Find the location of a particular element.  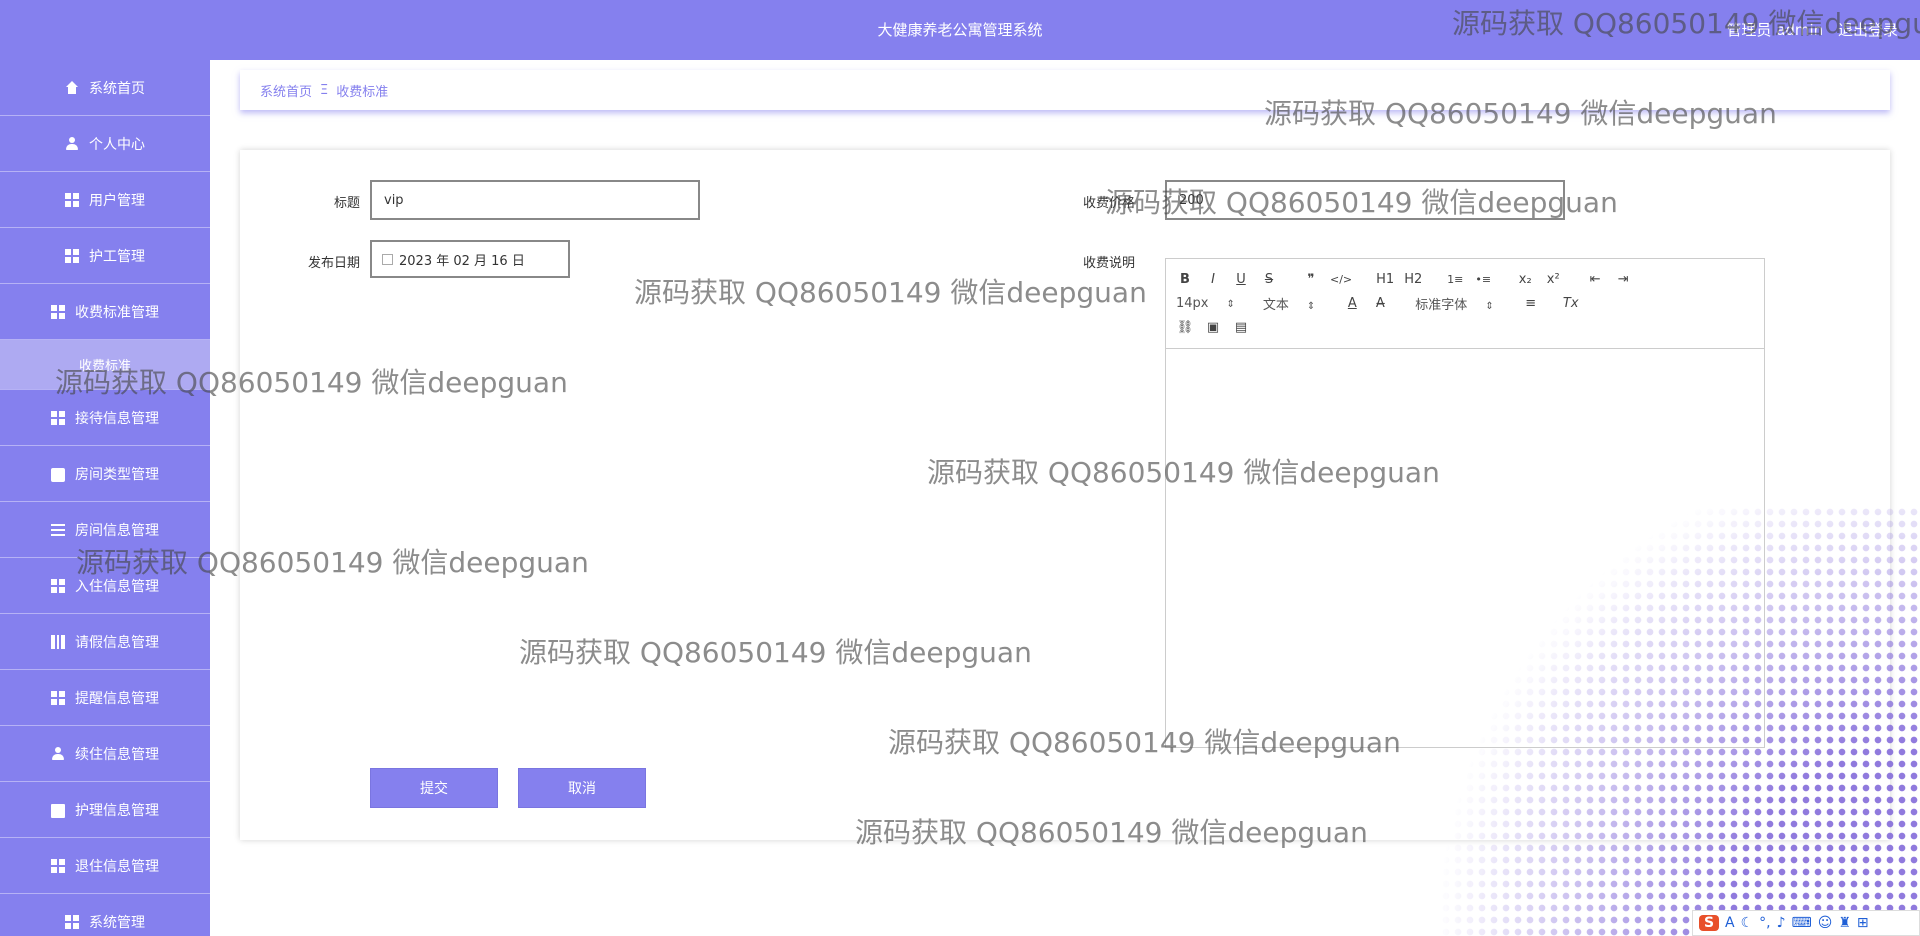

breadcrumb: 系统首页 Ξ 收费标准 is located at coordinates (1065, 90).